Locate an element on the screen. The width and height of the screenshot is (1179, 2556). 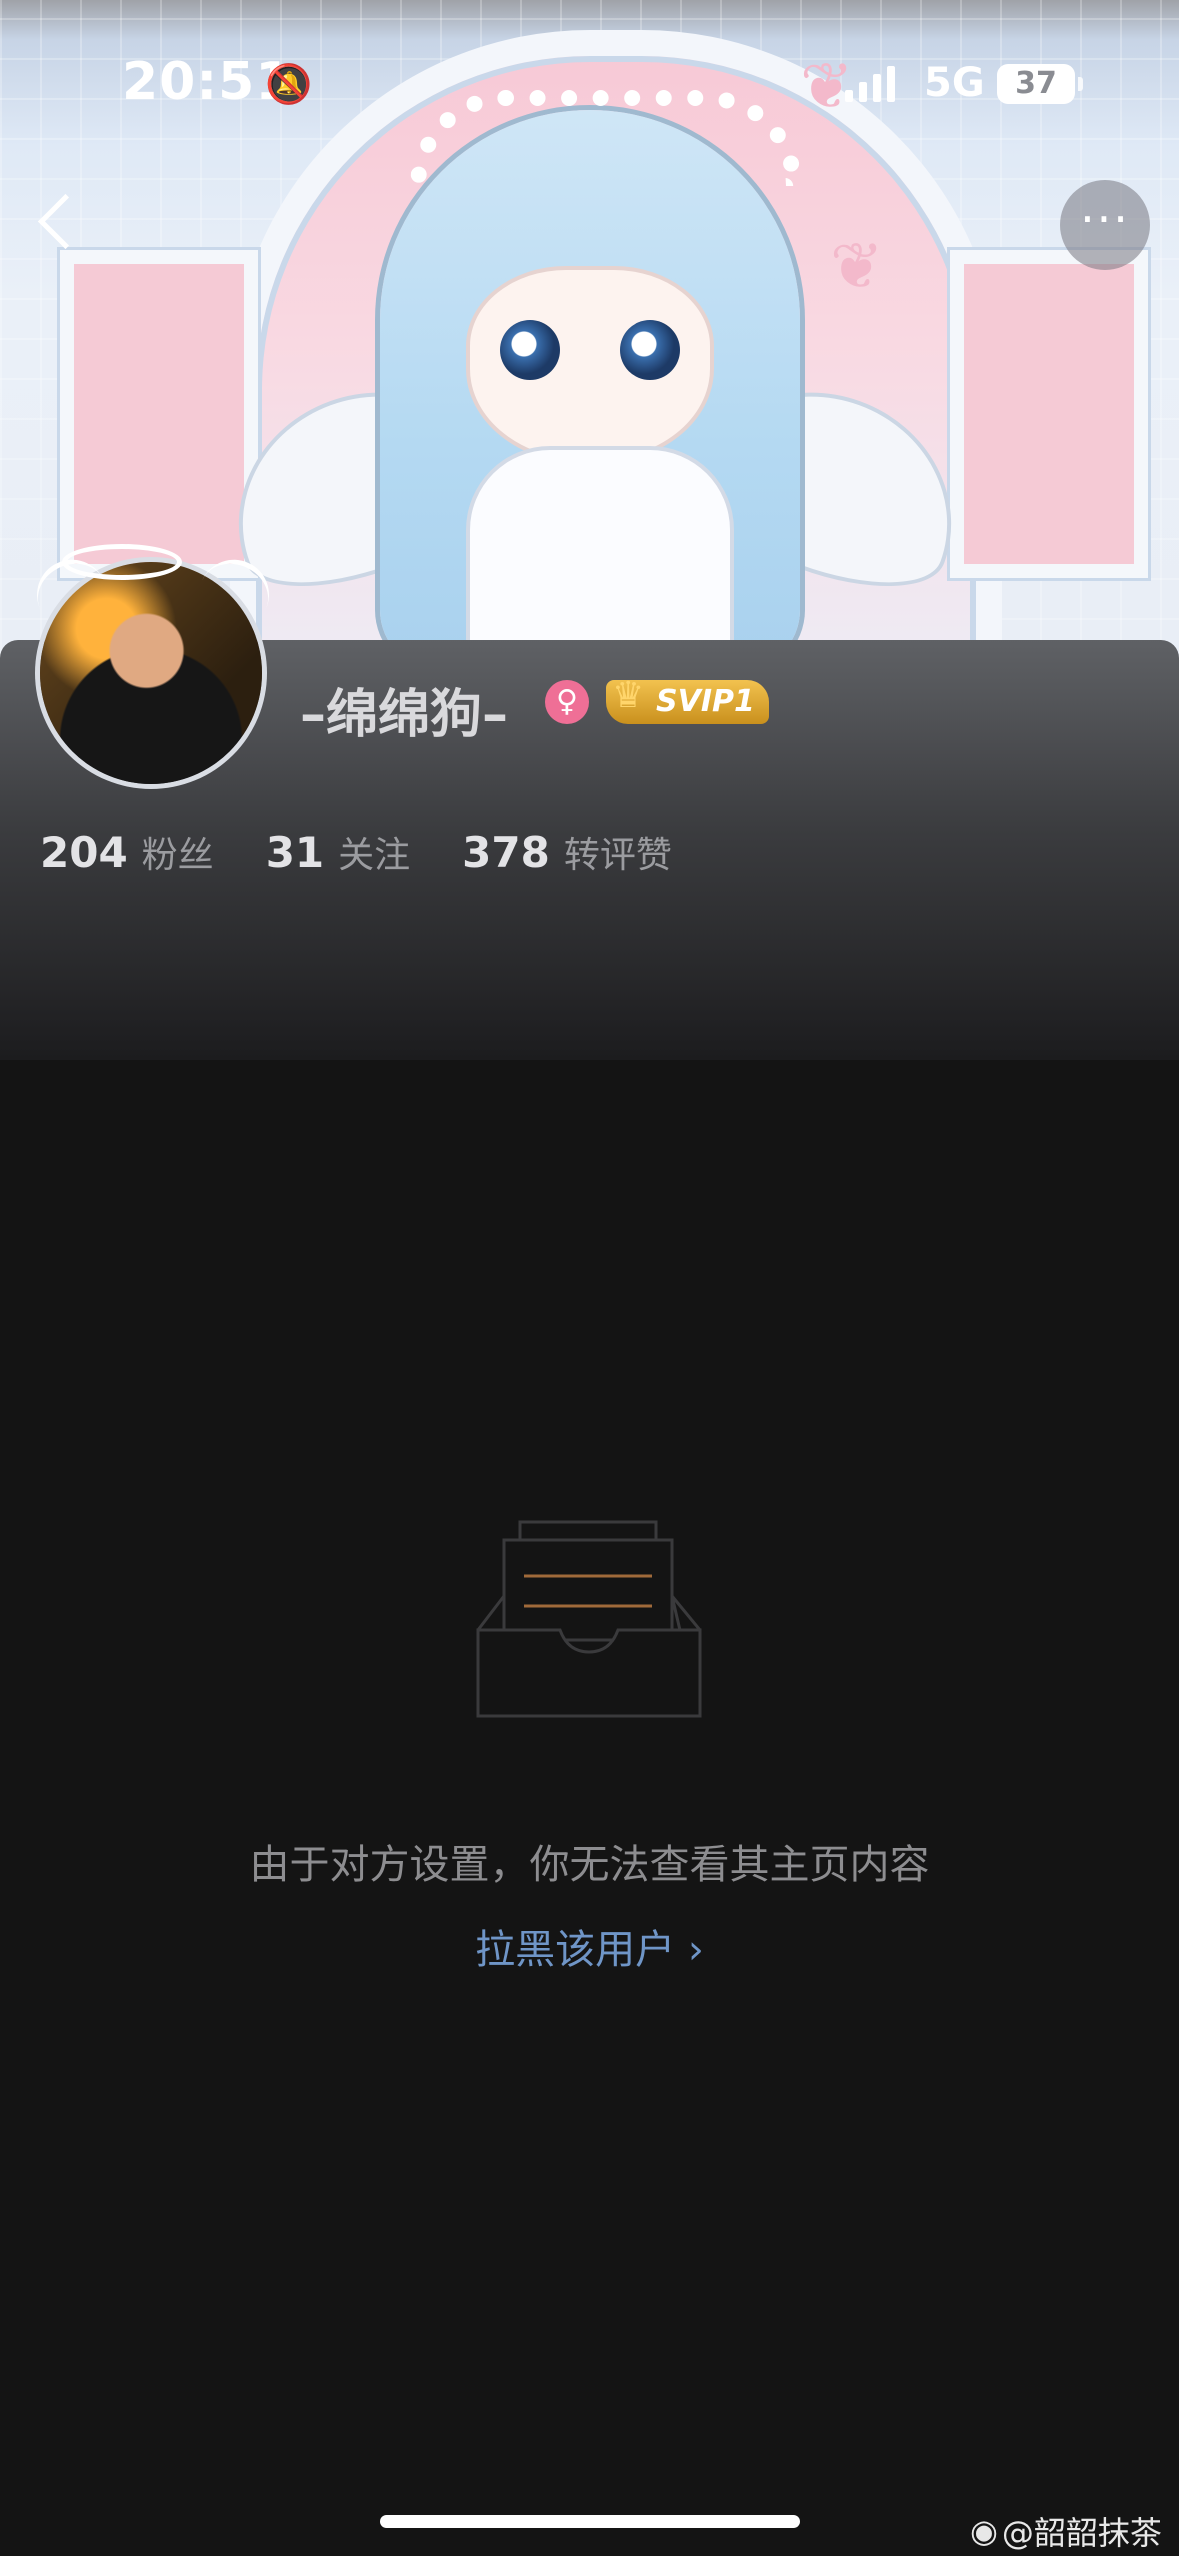
stat-value: 378 is located at coordinates (506, 852).